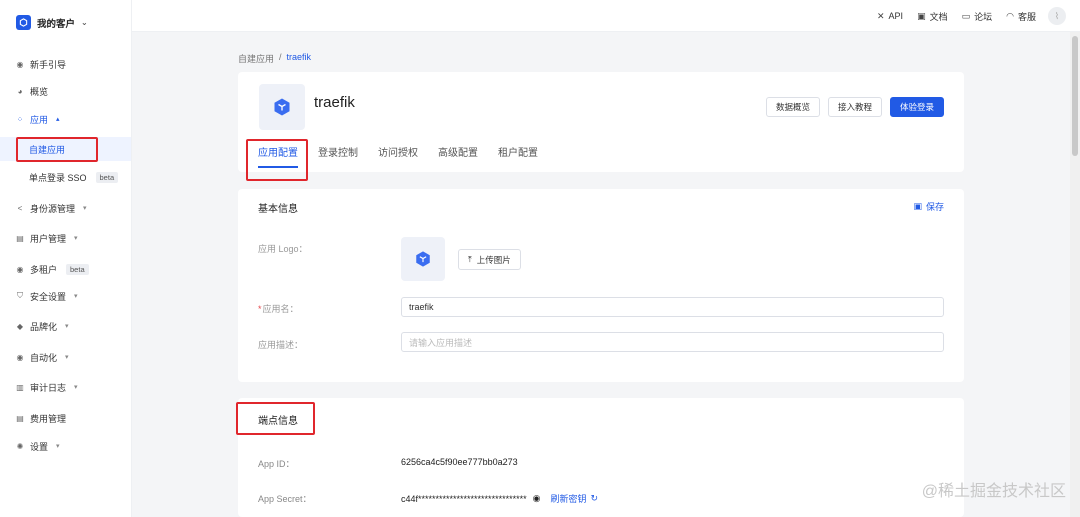 The height and width of the screenshot is (517, 1080). What do you see at coordinates (956, 16) in the screenshot?
I see `top-links: ✕ API ▣ 文档 ▭ 论坛 ◠ 客服` at bounding box center [956, 16].